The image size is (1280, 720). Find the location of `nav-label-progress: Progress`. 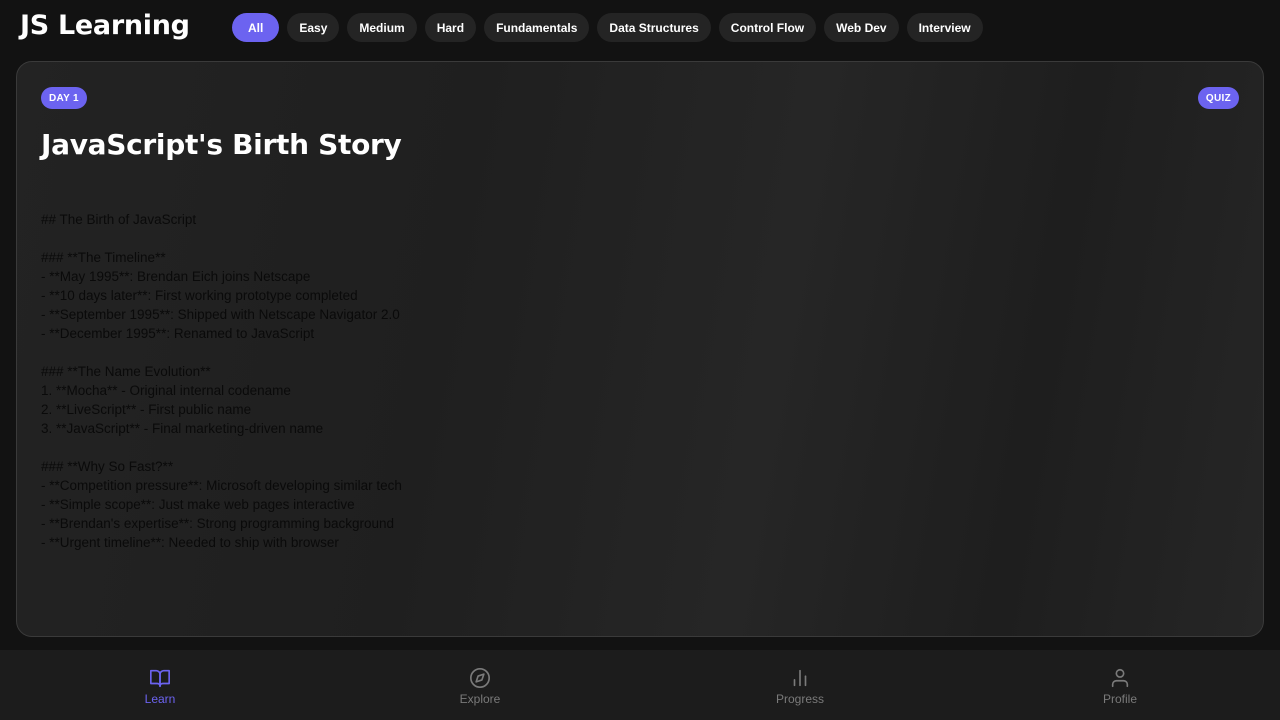

nav-label-progress: Progress is located at coordinates (800, 698).